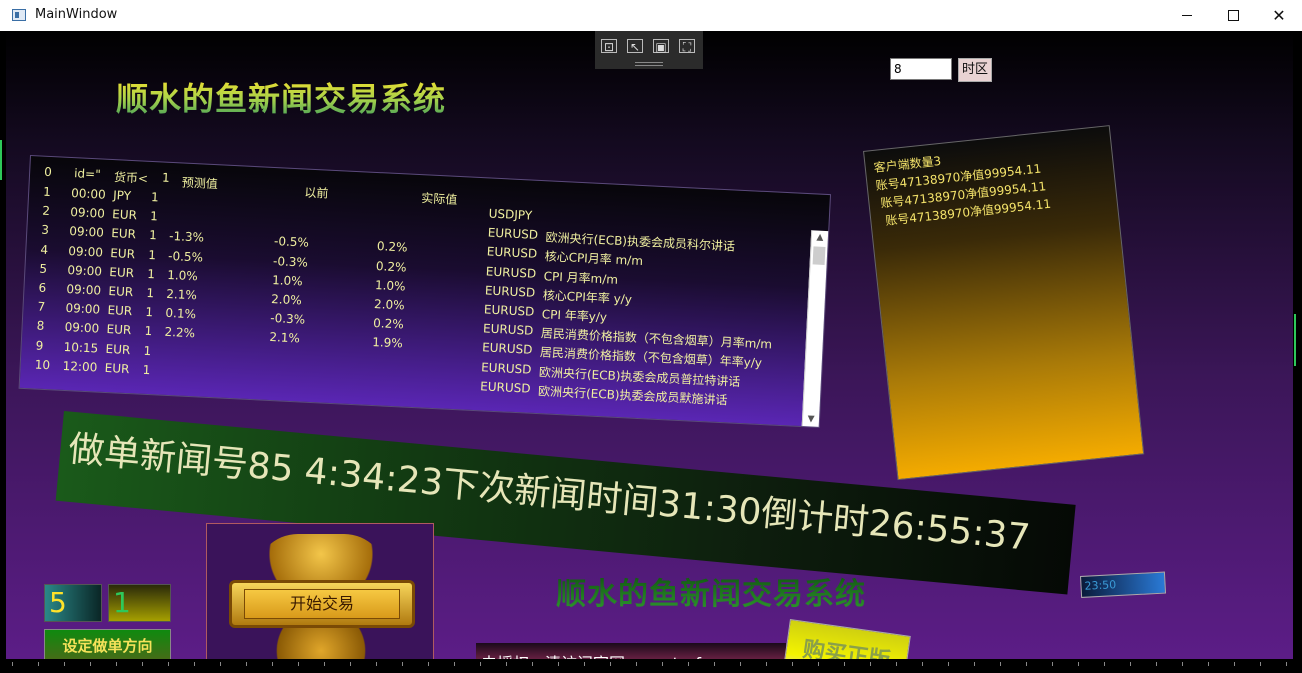  Describe the element at coordinates (651, 16) in the screenshot. I see `window-titlebar: MainWindow ✕` at that location.